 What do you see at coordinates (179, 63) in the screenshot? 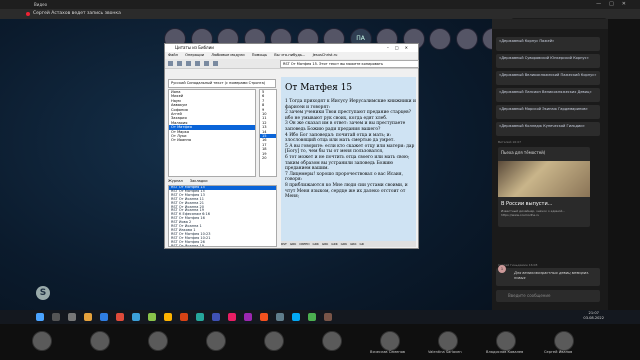
I see `forward-icon` at bounding box center [179, 63].